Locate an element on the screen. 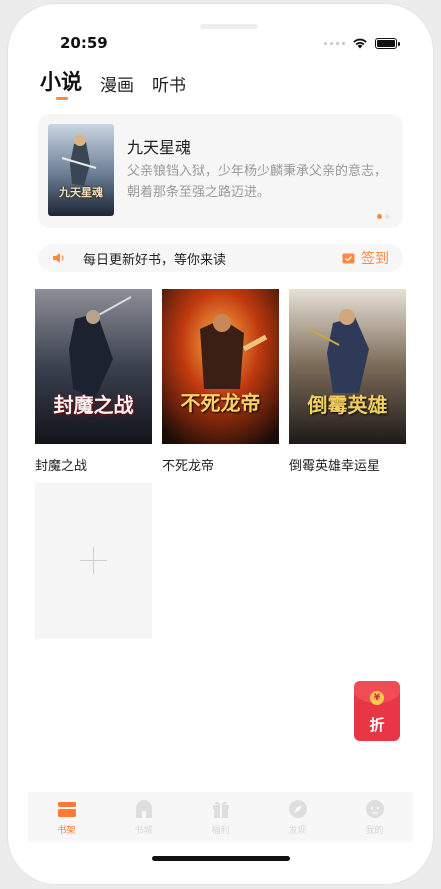 Image resolution: width=441 pixels, height=889 pixels. tab-discover: 发现 is located at coordinates (298, 817).